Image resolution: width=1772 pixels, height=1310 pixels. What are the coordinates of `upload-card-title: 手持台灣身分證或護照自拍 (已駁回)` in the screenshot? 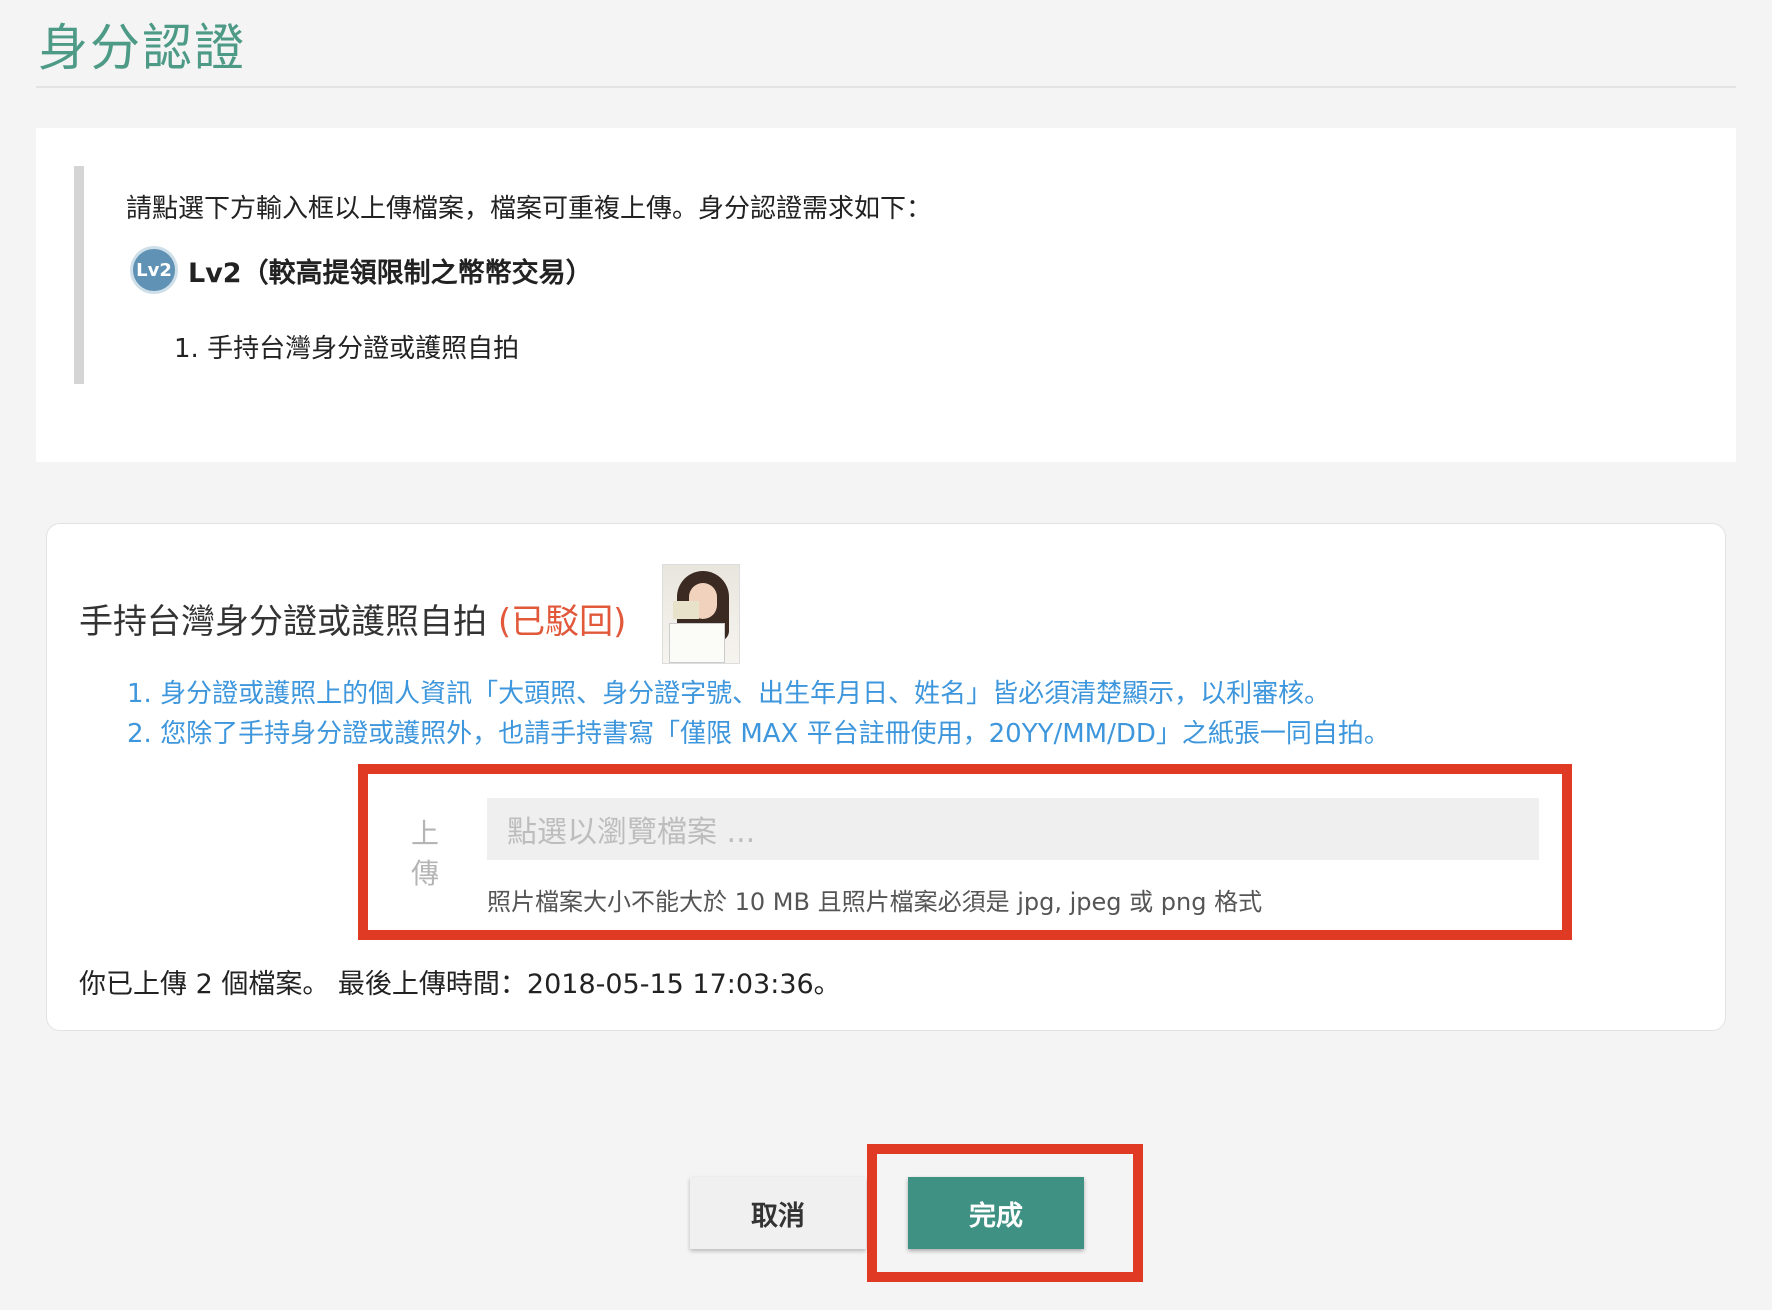 It's located at (352, 618).